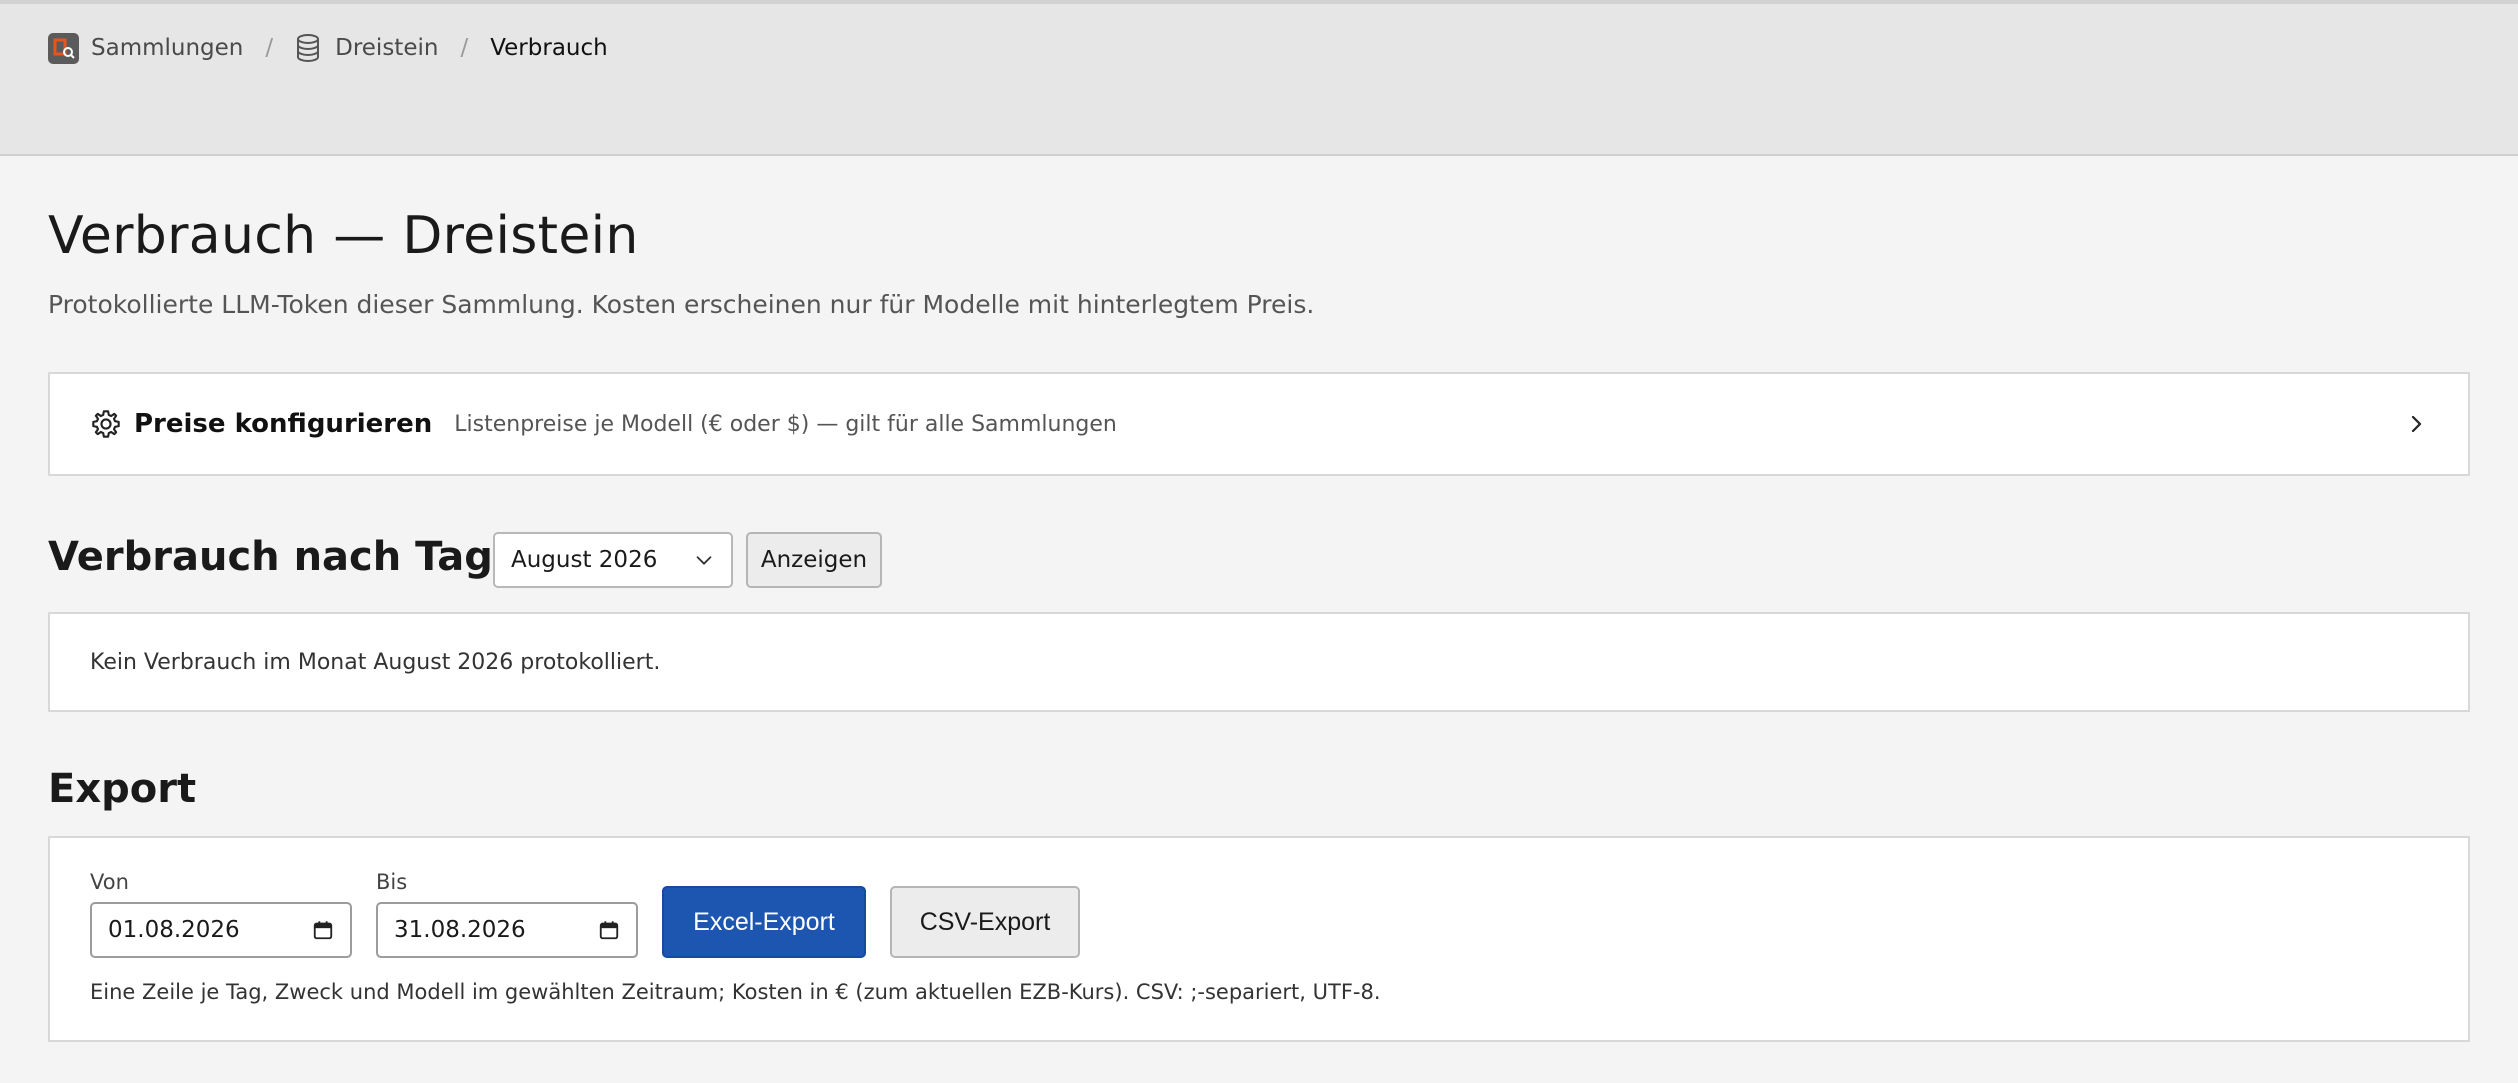  Describe the element at coordinates (764, 922) in the screenshot. I see `excel-export-button: Excel-Export` at that location.